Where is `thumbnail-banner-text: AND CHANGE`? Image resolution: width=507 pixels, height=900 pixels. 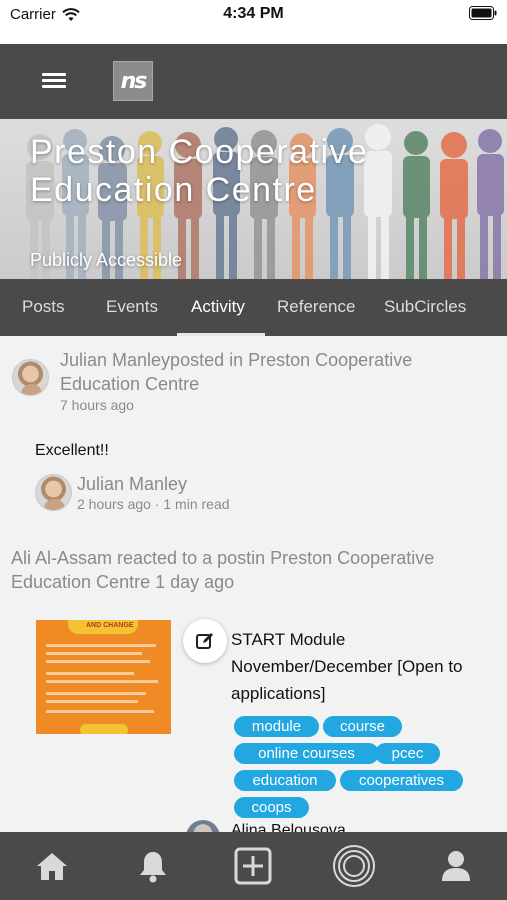 thumbnail-banner-text: AND CHANGE is located at coordinates (110, 625).